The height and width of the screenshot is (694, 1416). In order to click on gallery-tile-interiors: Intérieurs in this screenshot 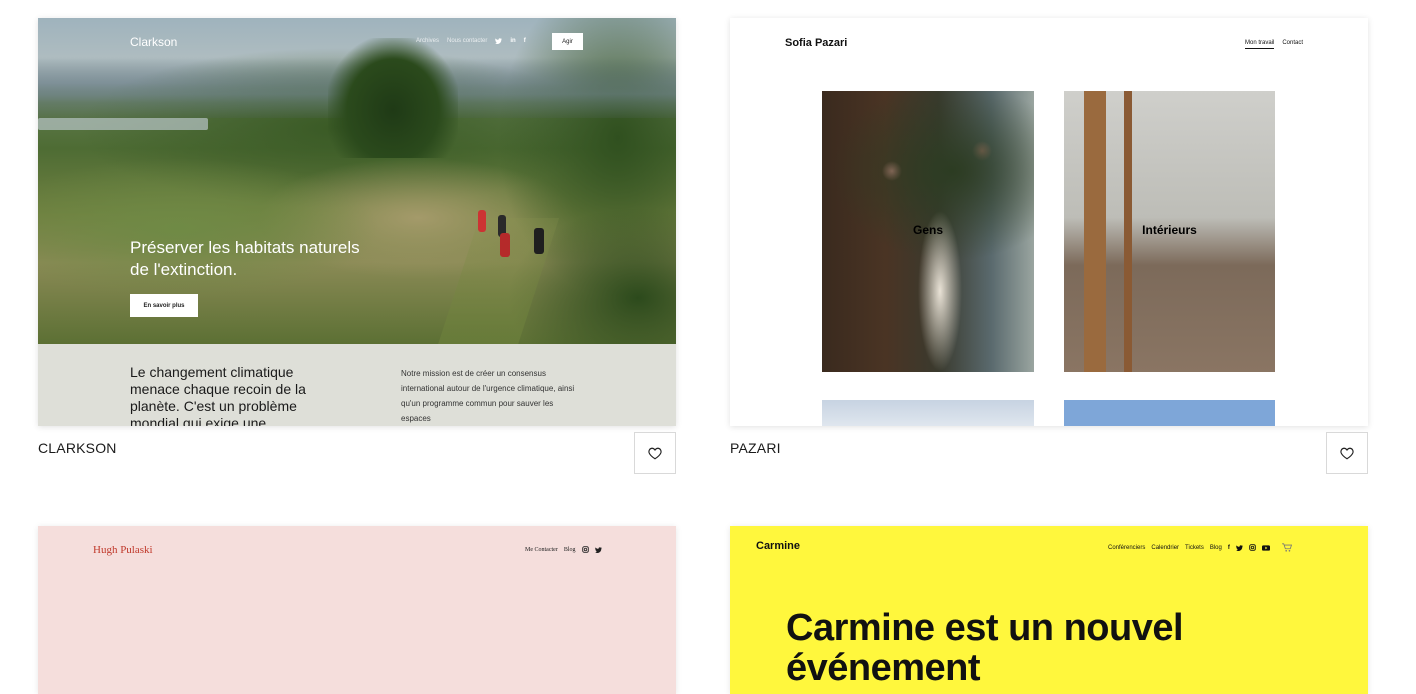, I will do `click(1169, 231)`.